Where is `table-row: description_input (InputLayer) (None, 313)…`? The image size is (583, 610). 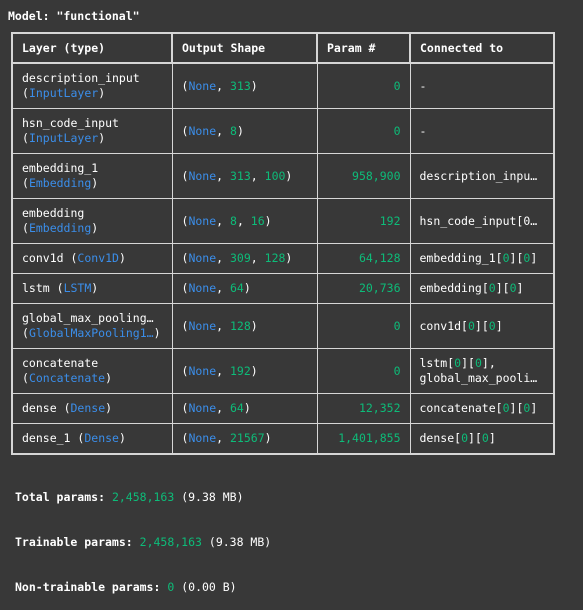
table-row: description_input (InputLayer) (None, 313)… is located at coordinates (283, 85).